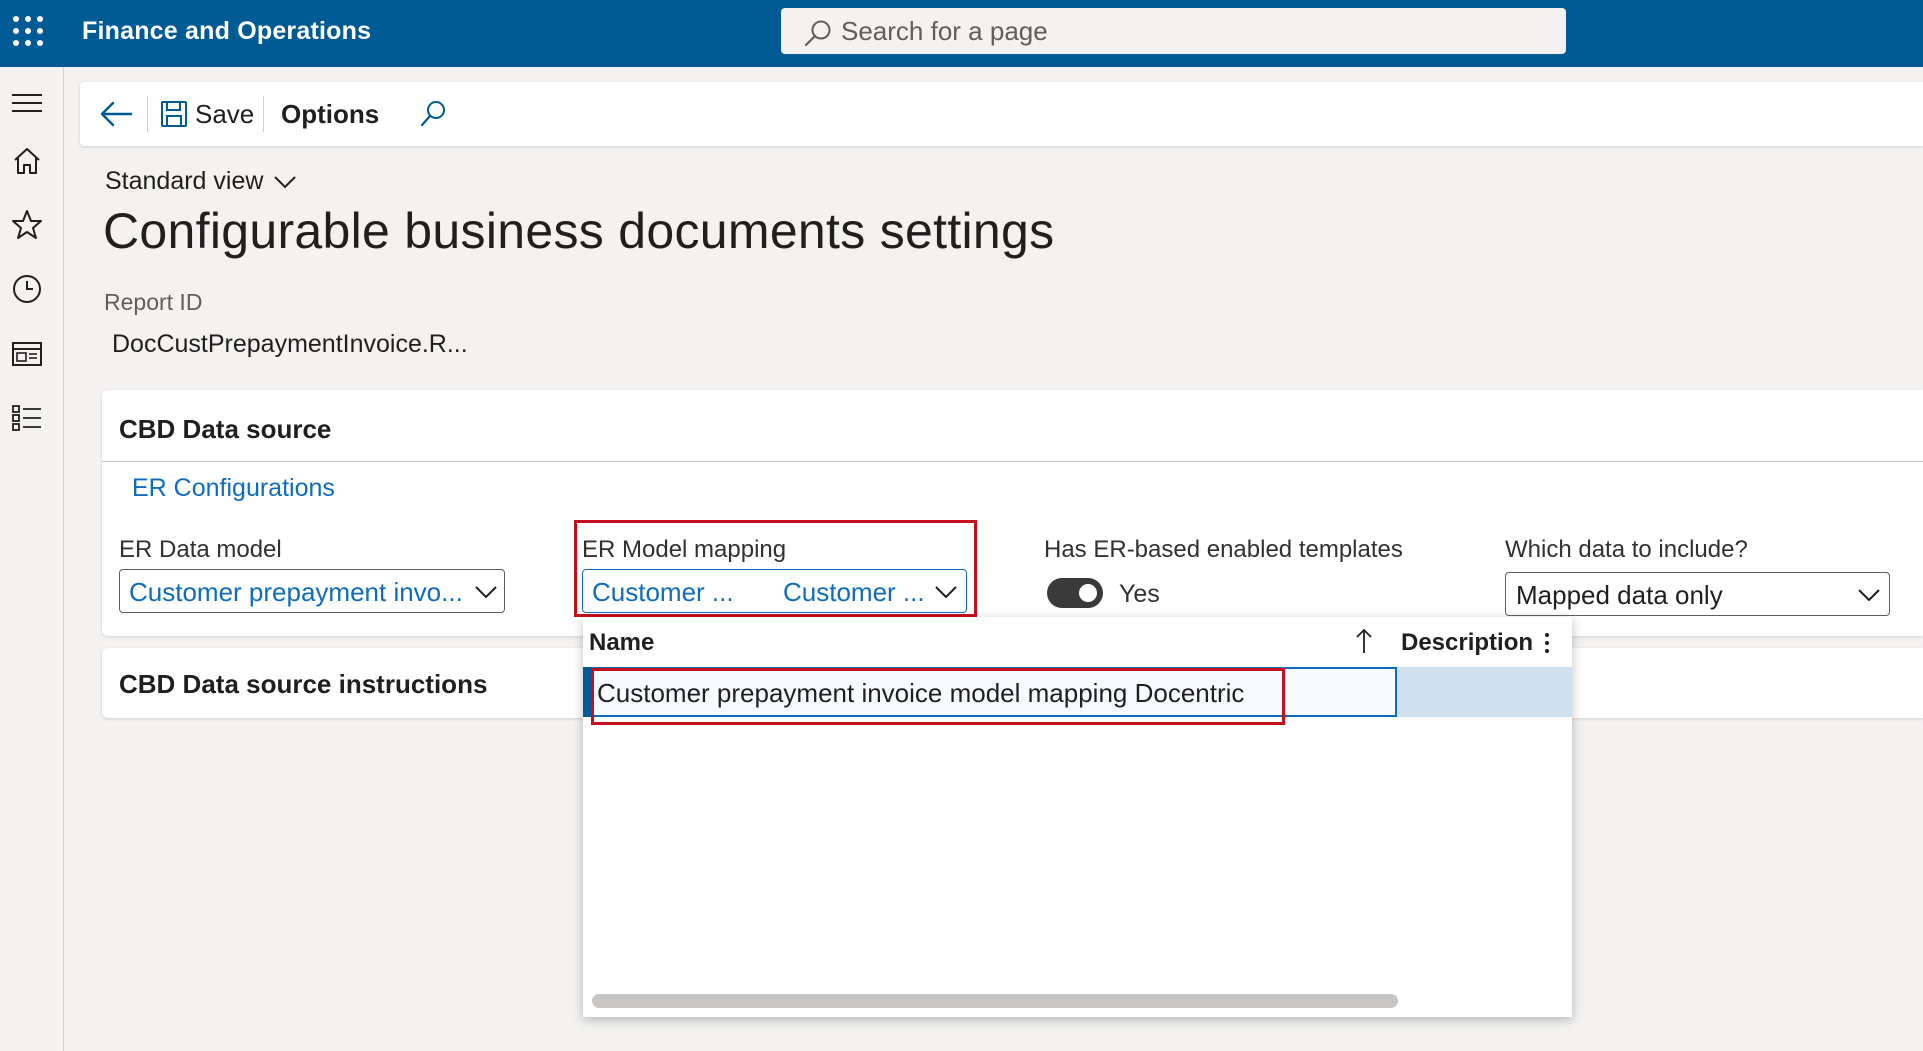 This screenshot has height=1051, width=1923. Describe the element at coordinates (1619, 595) in the screenshot. I see `include-value: Mapped data only` at that location.